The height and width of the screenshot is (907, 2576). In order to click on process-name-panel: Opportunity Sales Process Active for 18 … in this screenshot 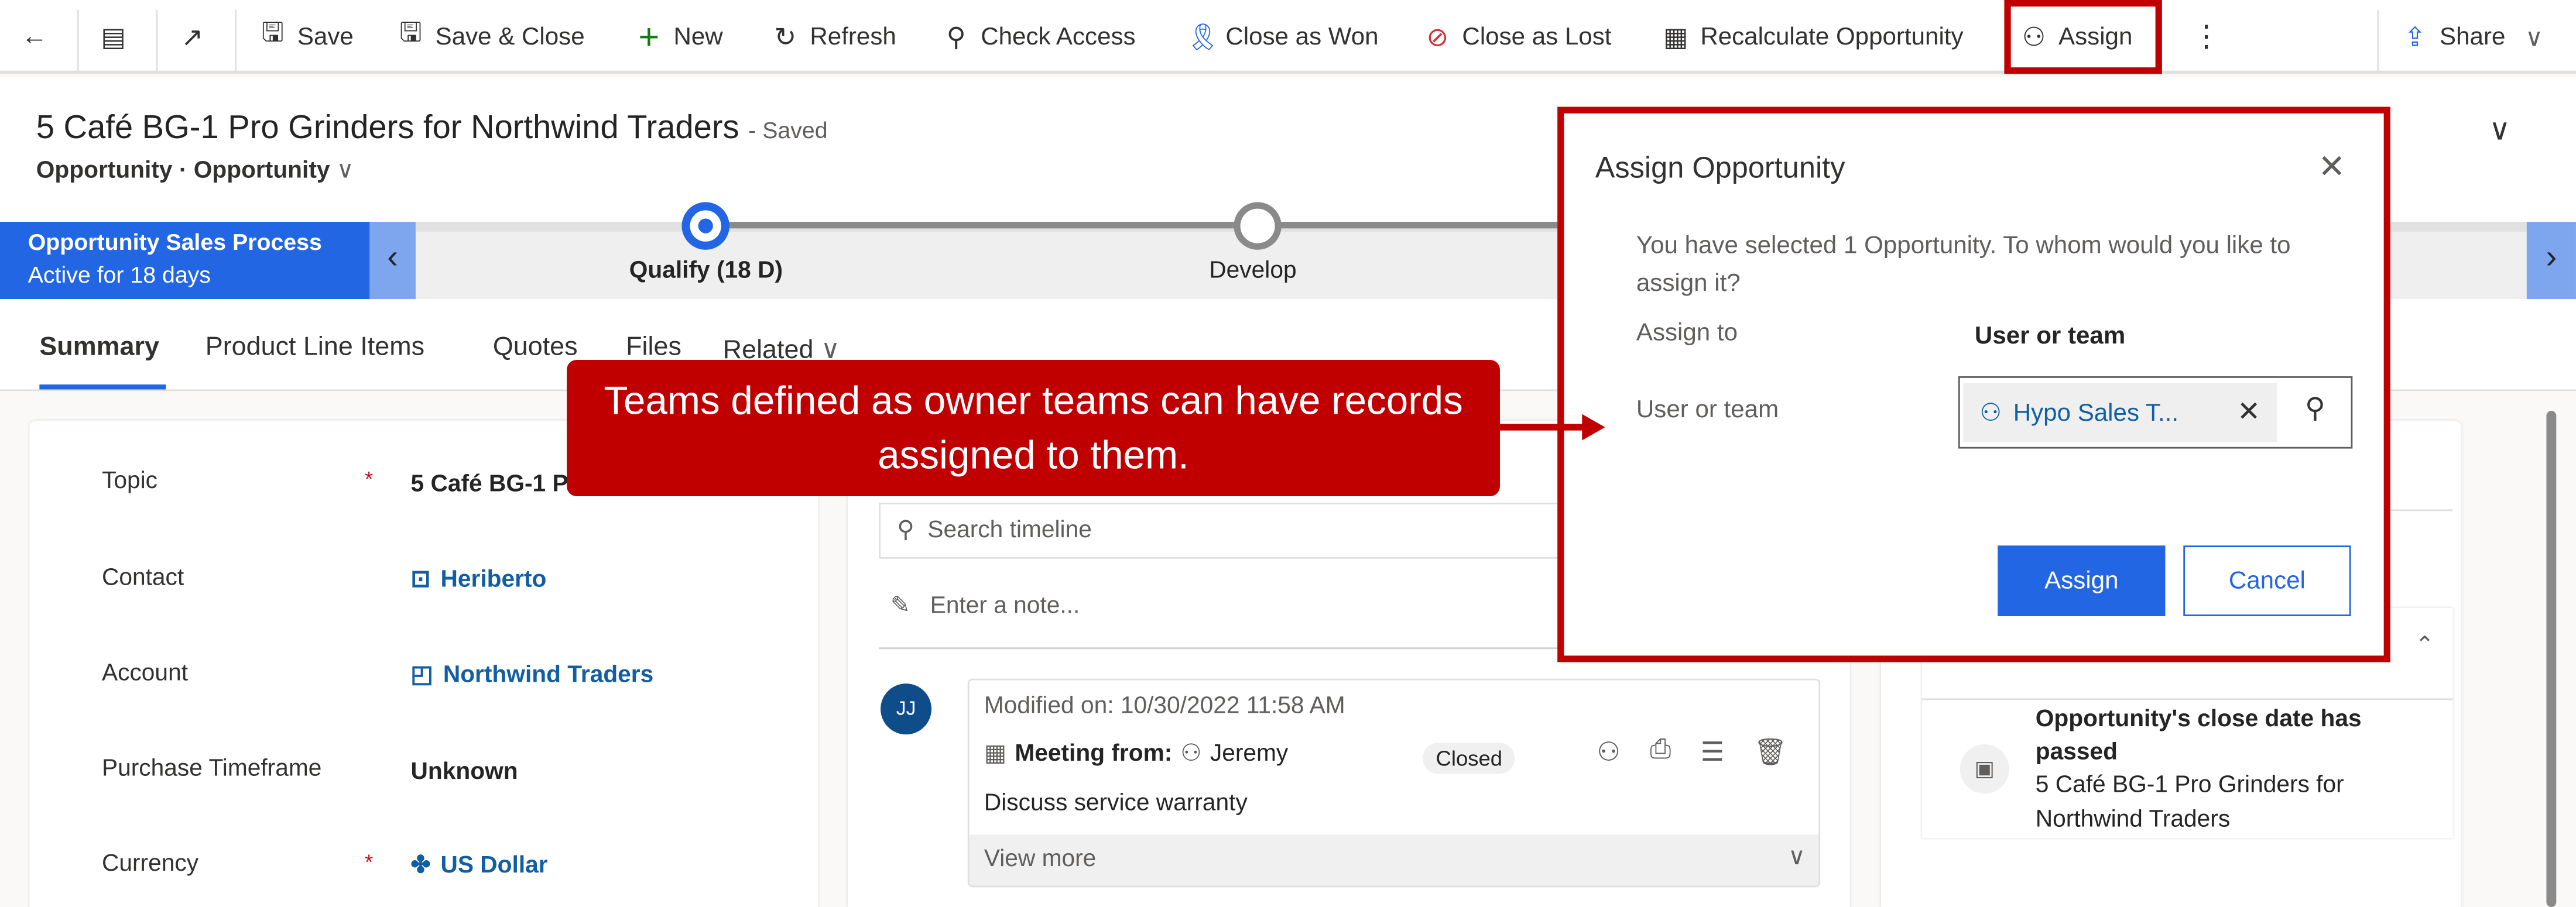, I will do `click(185, 261)`.